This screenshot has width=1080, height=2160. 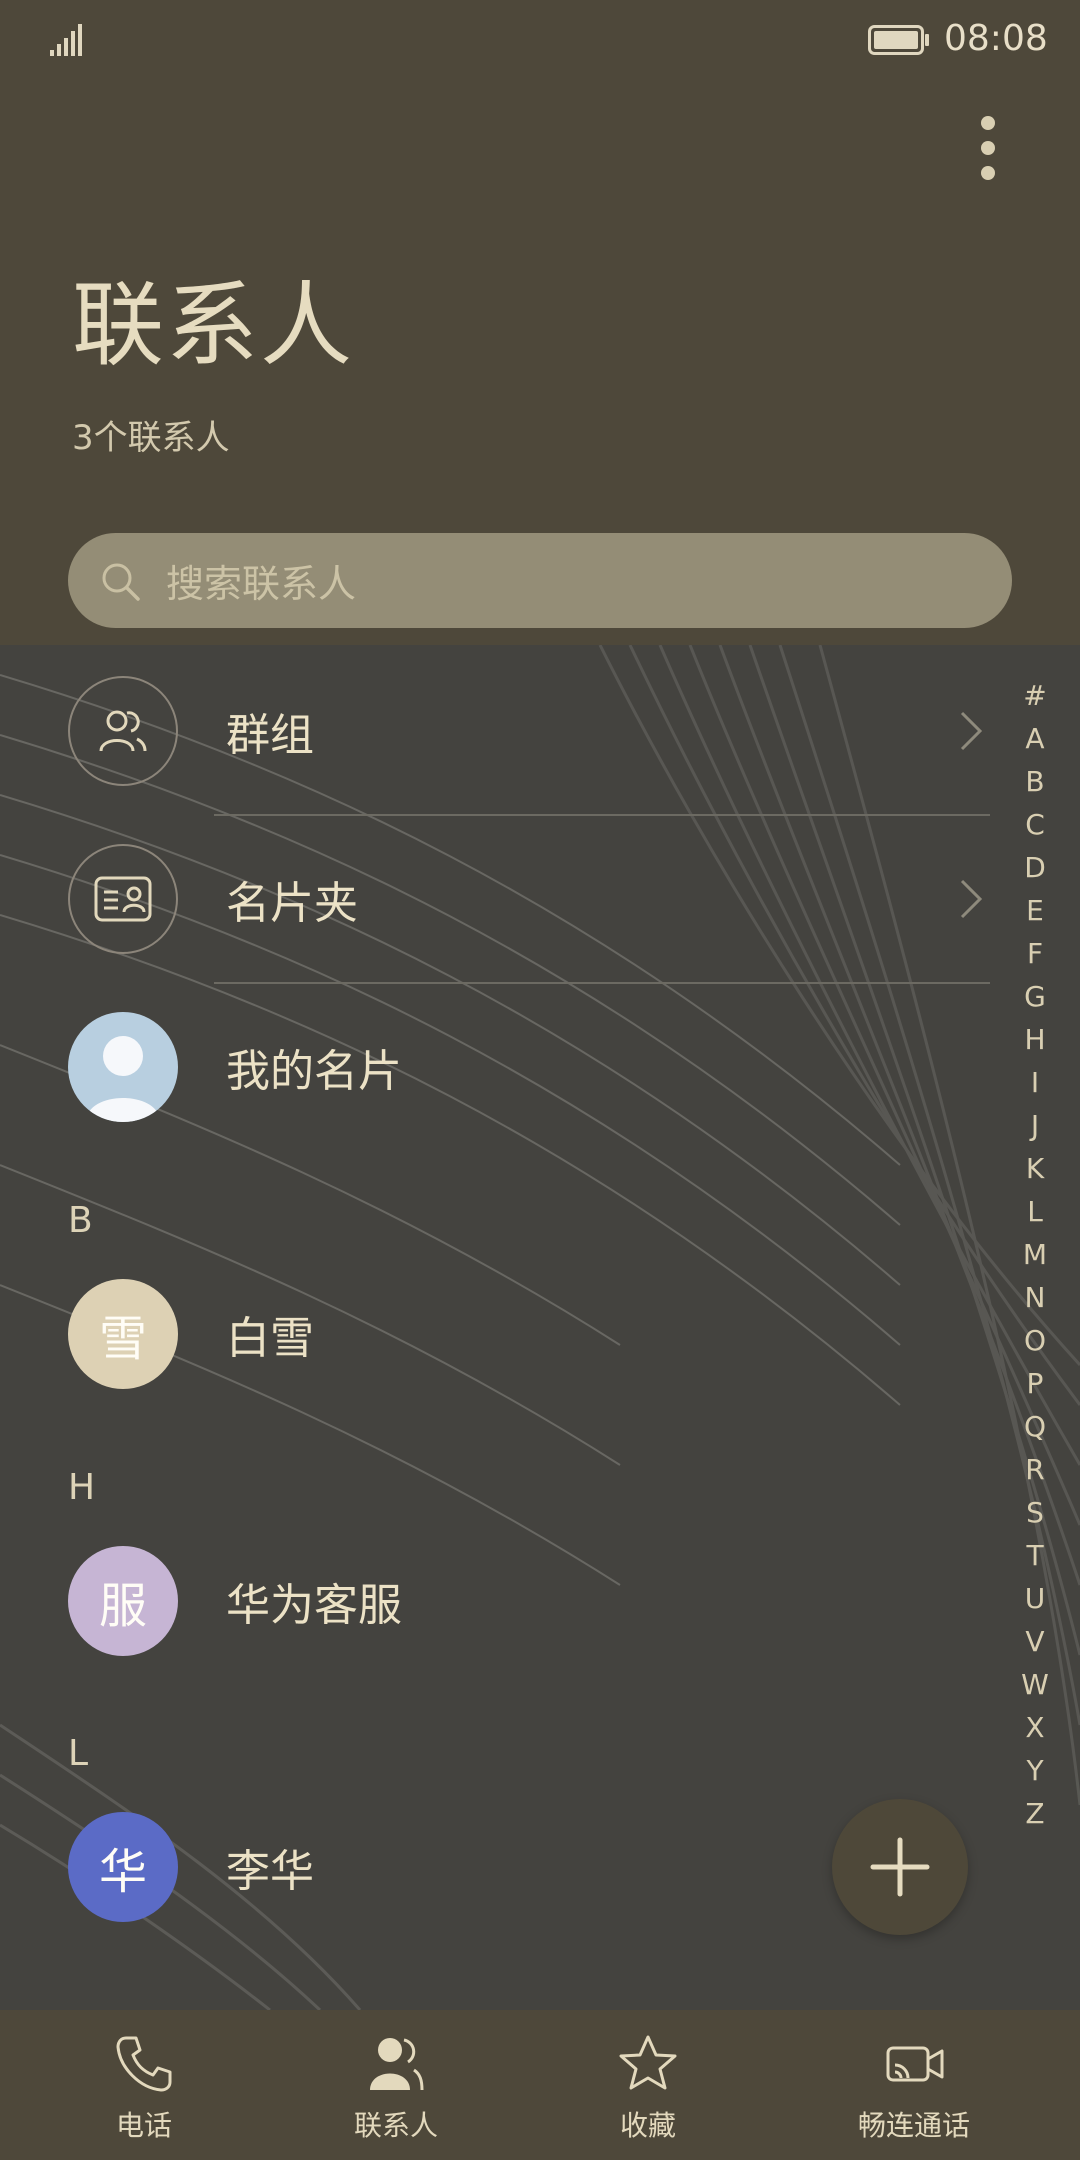 I want to click on tab-label: 畅连通话, so click(x=913, y=2125).